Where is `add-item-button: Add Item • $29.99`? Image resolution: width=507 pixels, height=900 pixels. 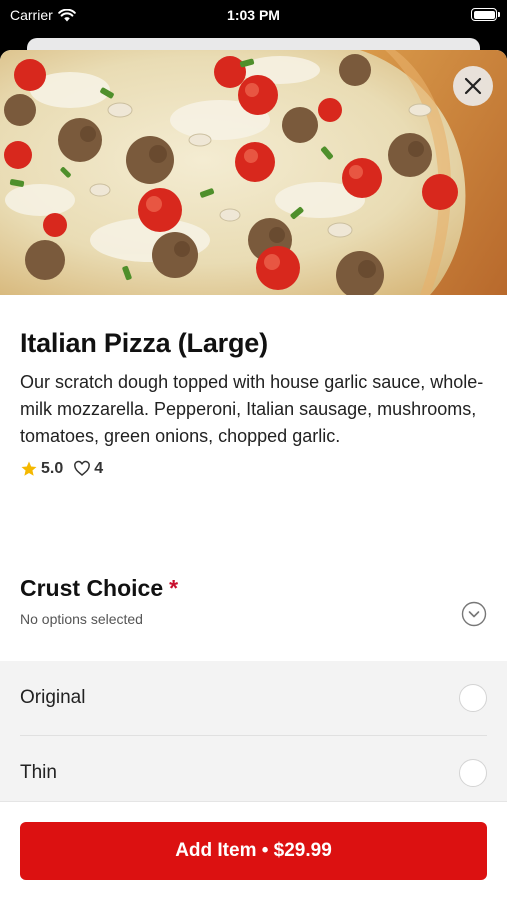
add-item-button: Add Item • $29.99 is located at coordinates (253, 851).